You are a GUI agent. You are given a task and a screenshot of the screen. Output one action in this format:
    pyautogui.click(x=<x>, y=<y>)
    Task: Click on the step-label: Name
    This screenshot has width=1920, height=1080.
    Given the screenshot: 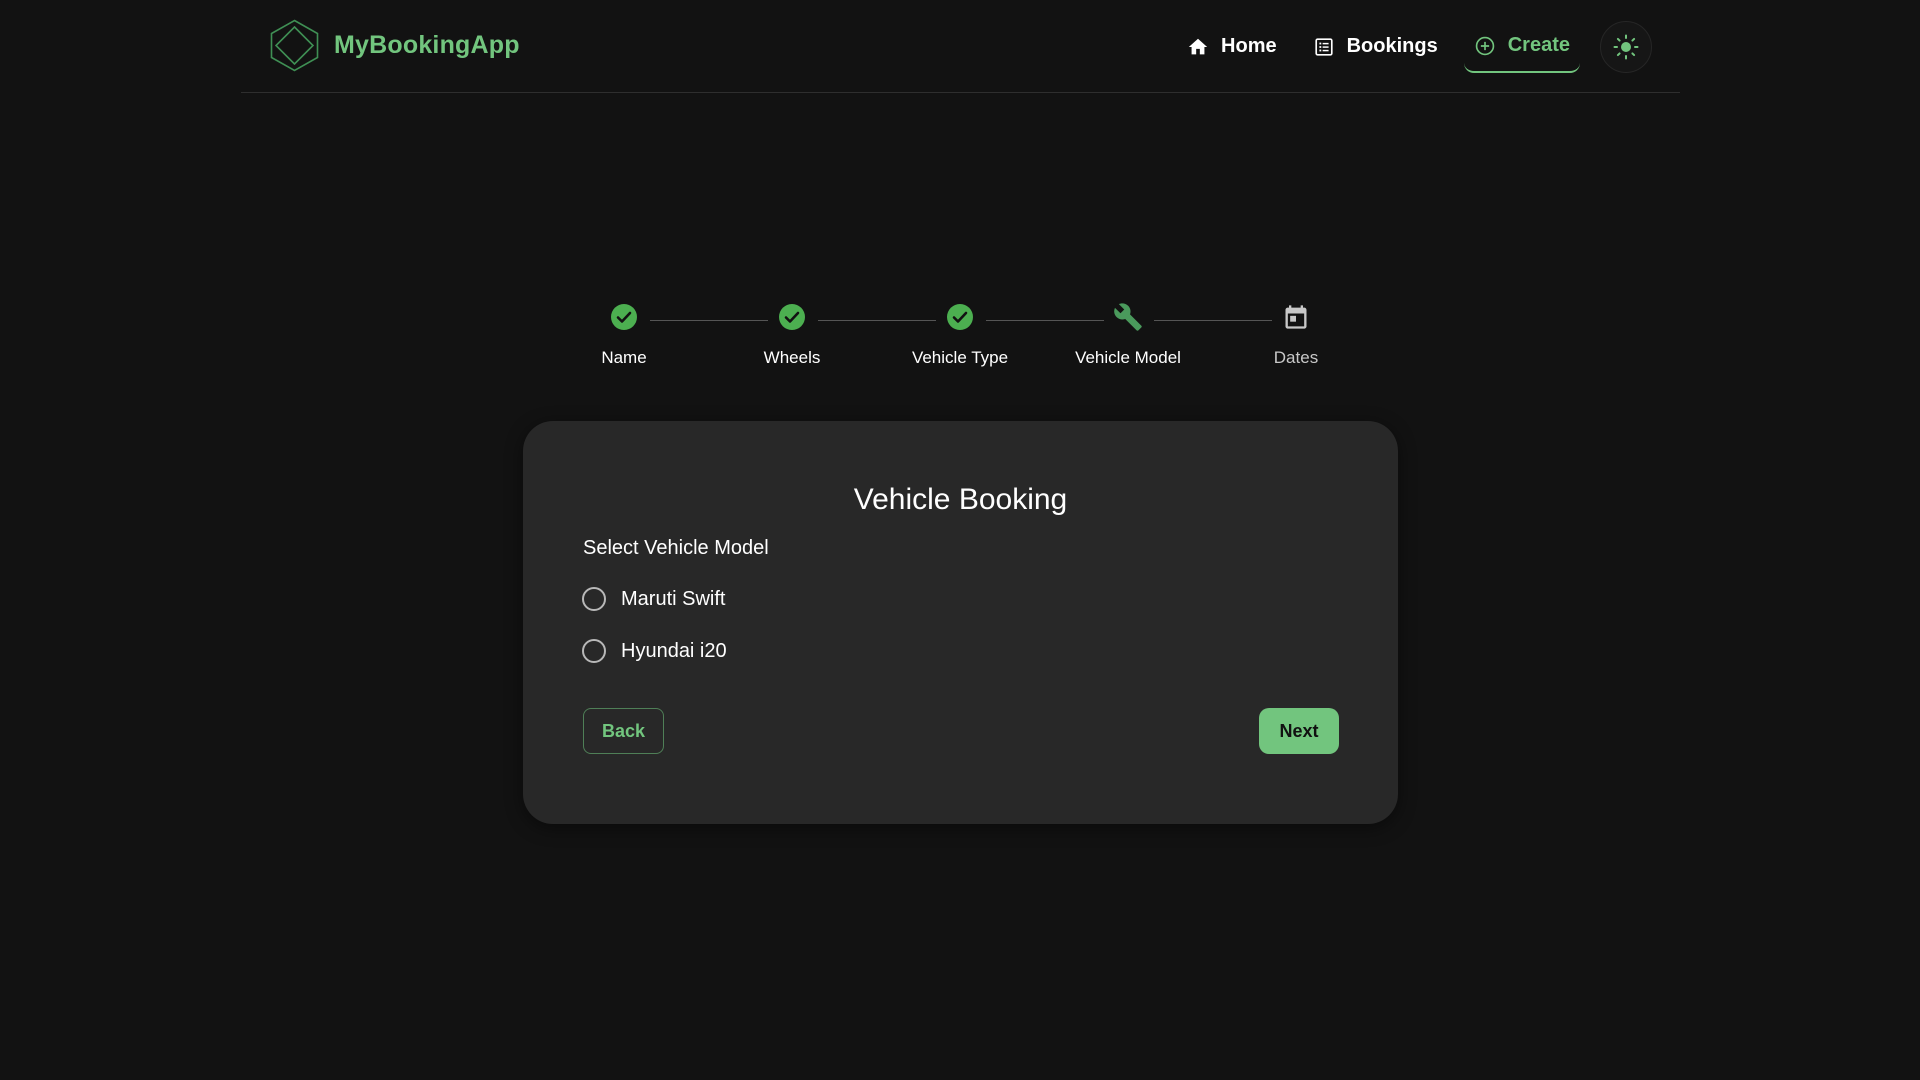 What is the action you would take?
    pyautogui.click(x=624, y=357)
    